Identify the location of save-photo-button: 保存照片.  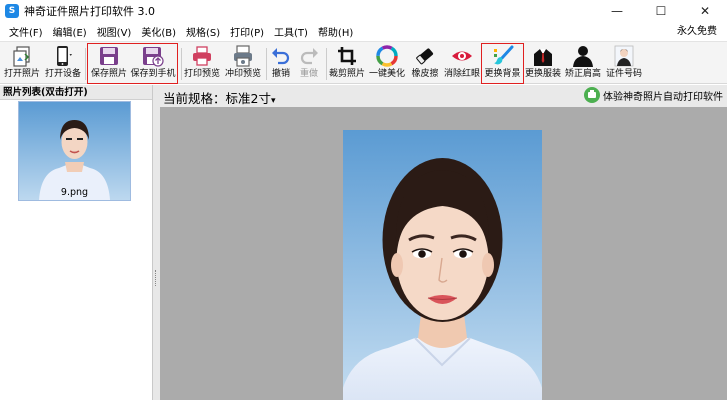
(109, 63).